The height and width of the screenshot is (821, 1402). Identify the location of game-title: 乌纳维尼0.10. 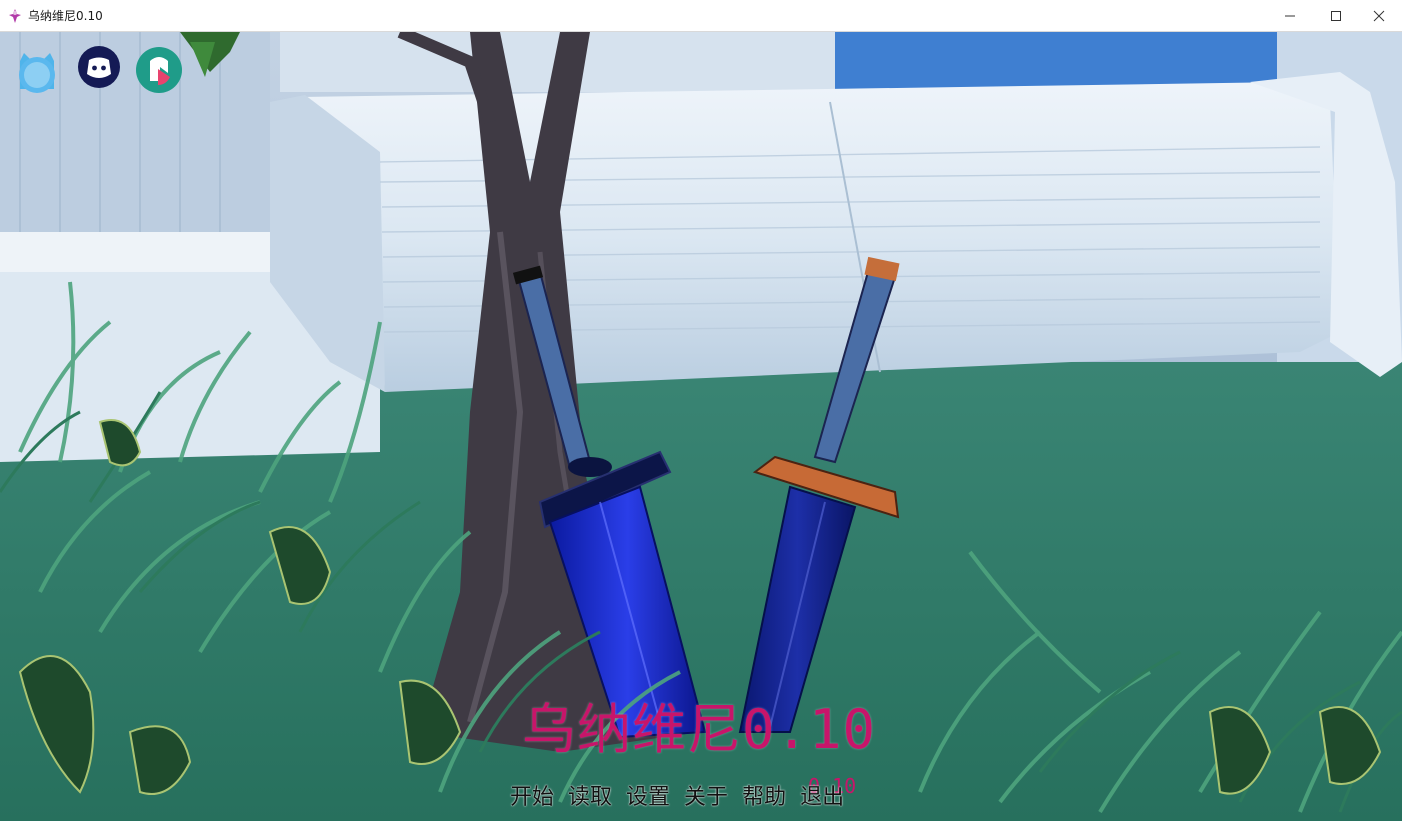
(701, 730).